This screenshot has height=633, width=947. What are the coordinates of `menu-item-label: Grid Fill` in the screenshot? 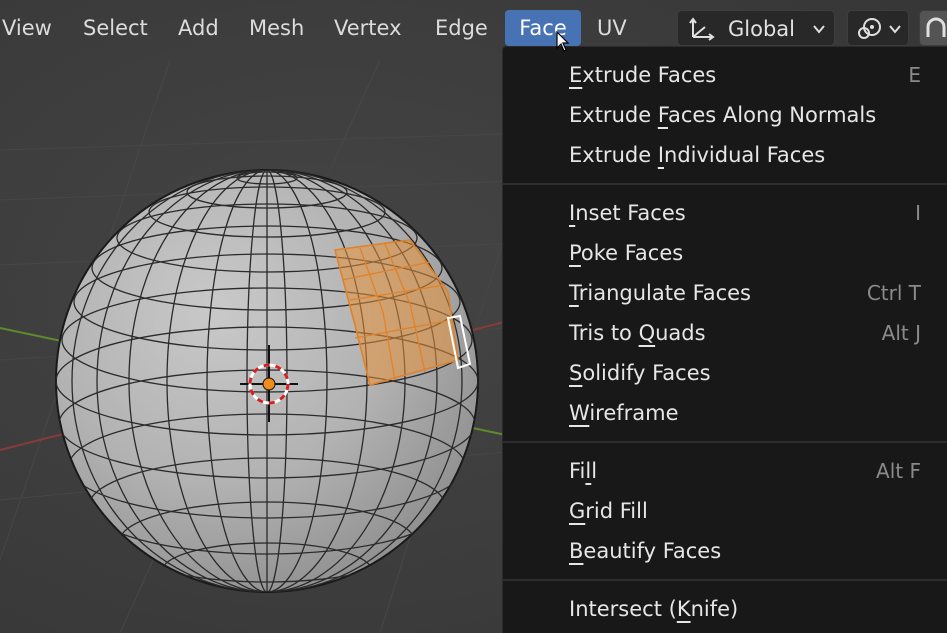 It's located at (608, 511).